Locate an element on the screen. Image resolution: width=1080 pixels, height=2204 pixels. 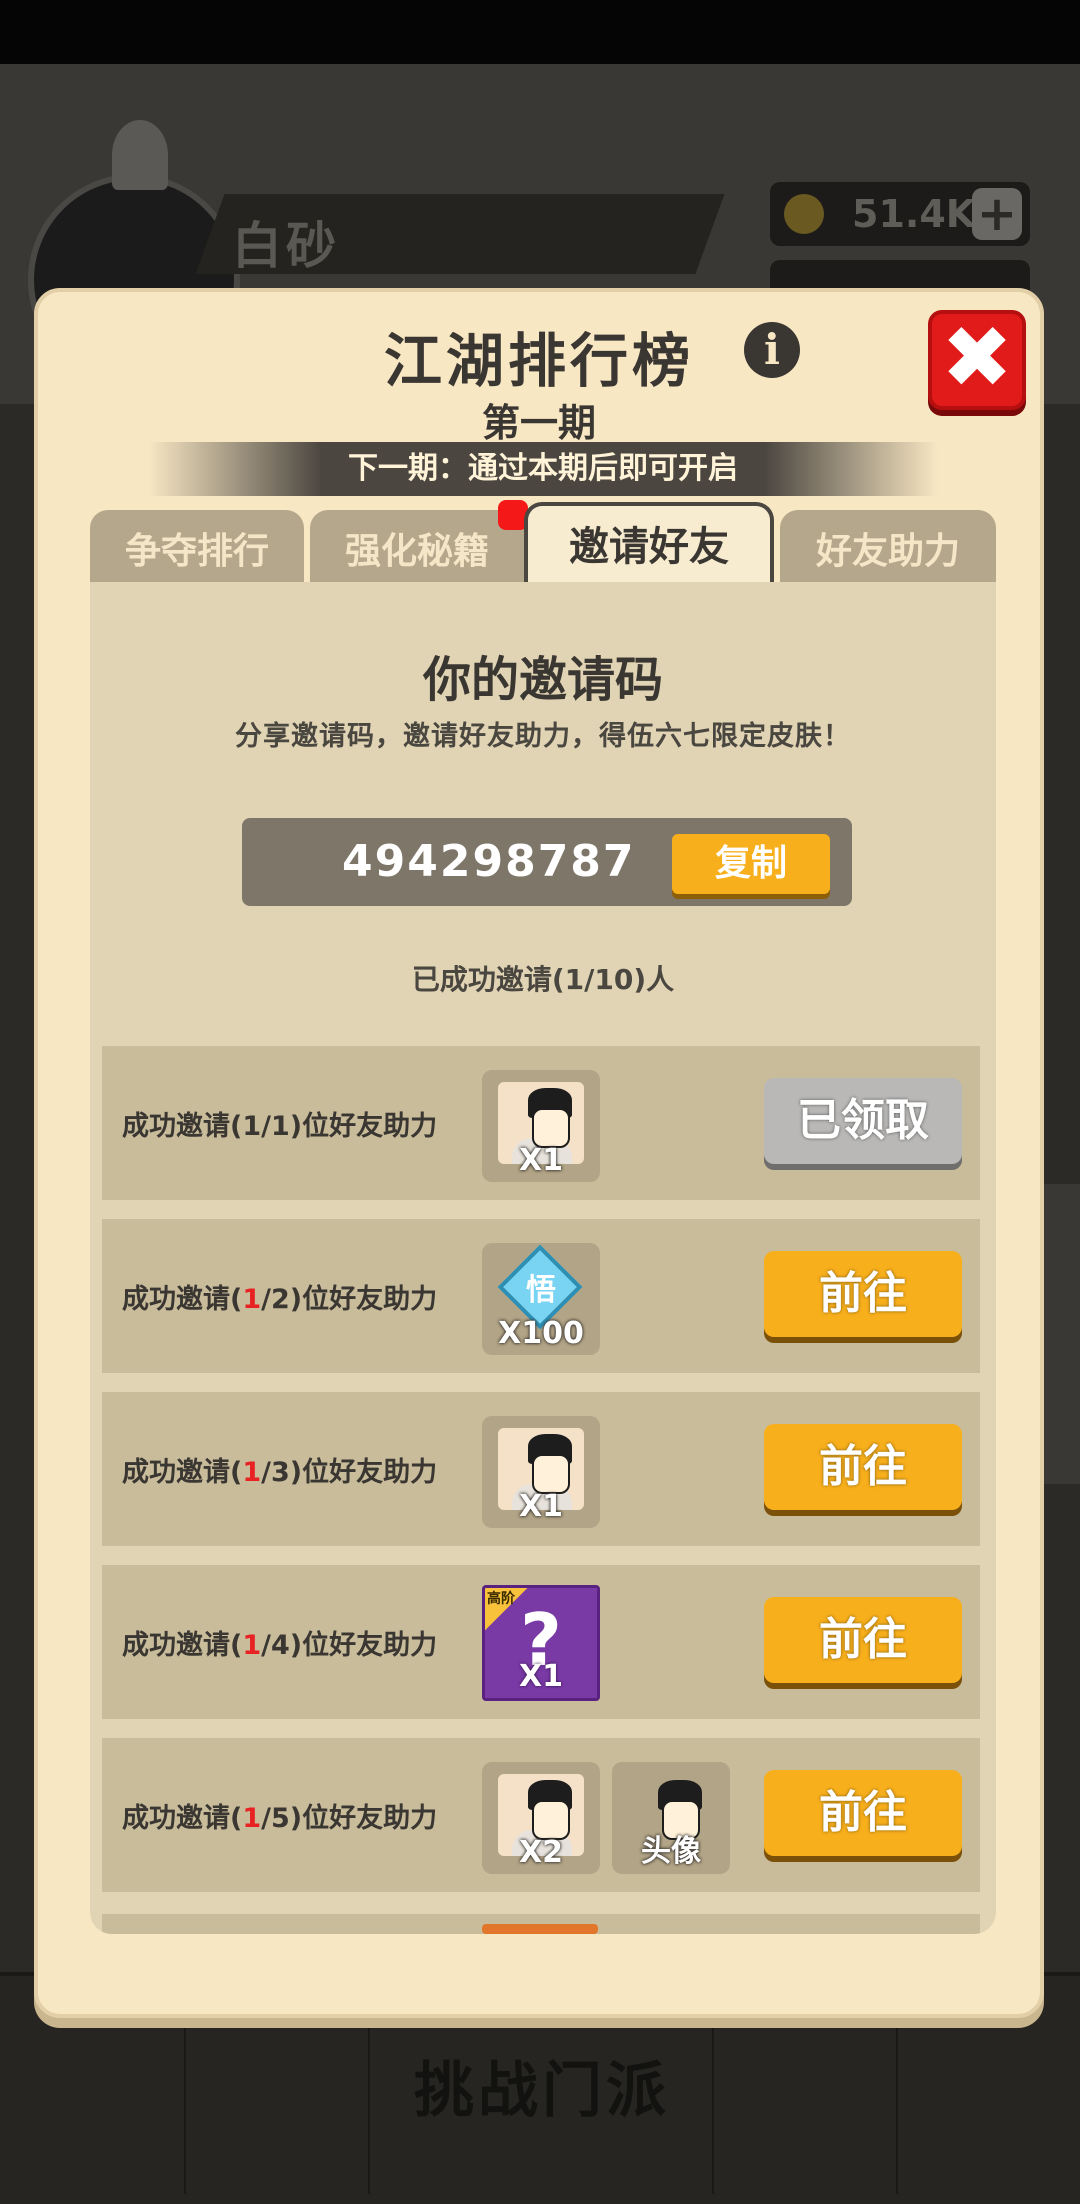
mystery-box-icon: 高阶 ? X1 is located at coordinates (541, 1643).